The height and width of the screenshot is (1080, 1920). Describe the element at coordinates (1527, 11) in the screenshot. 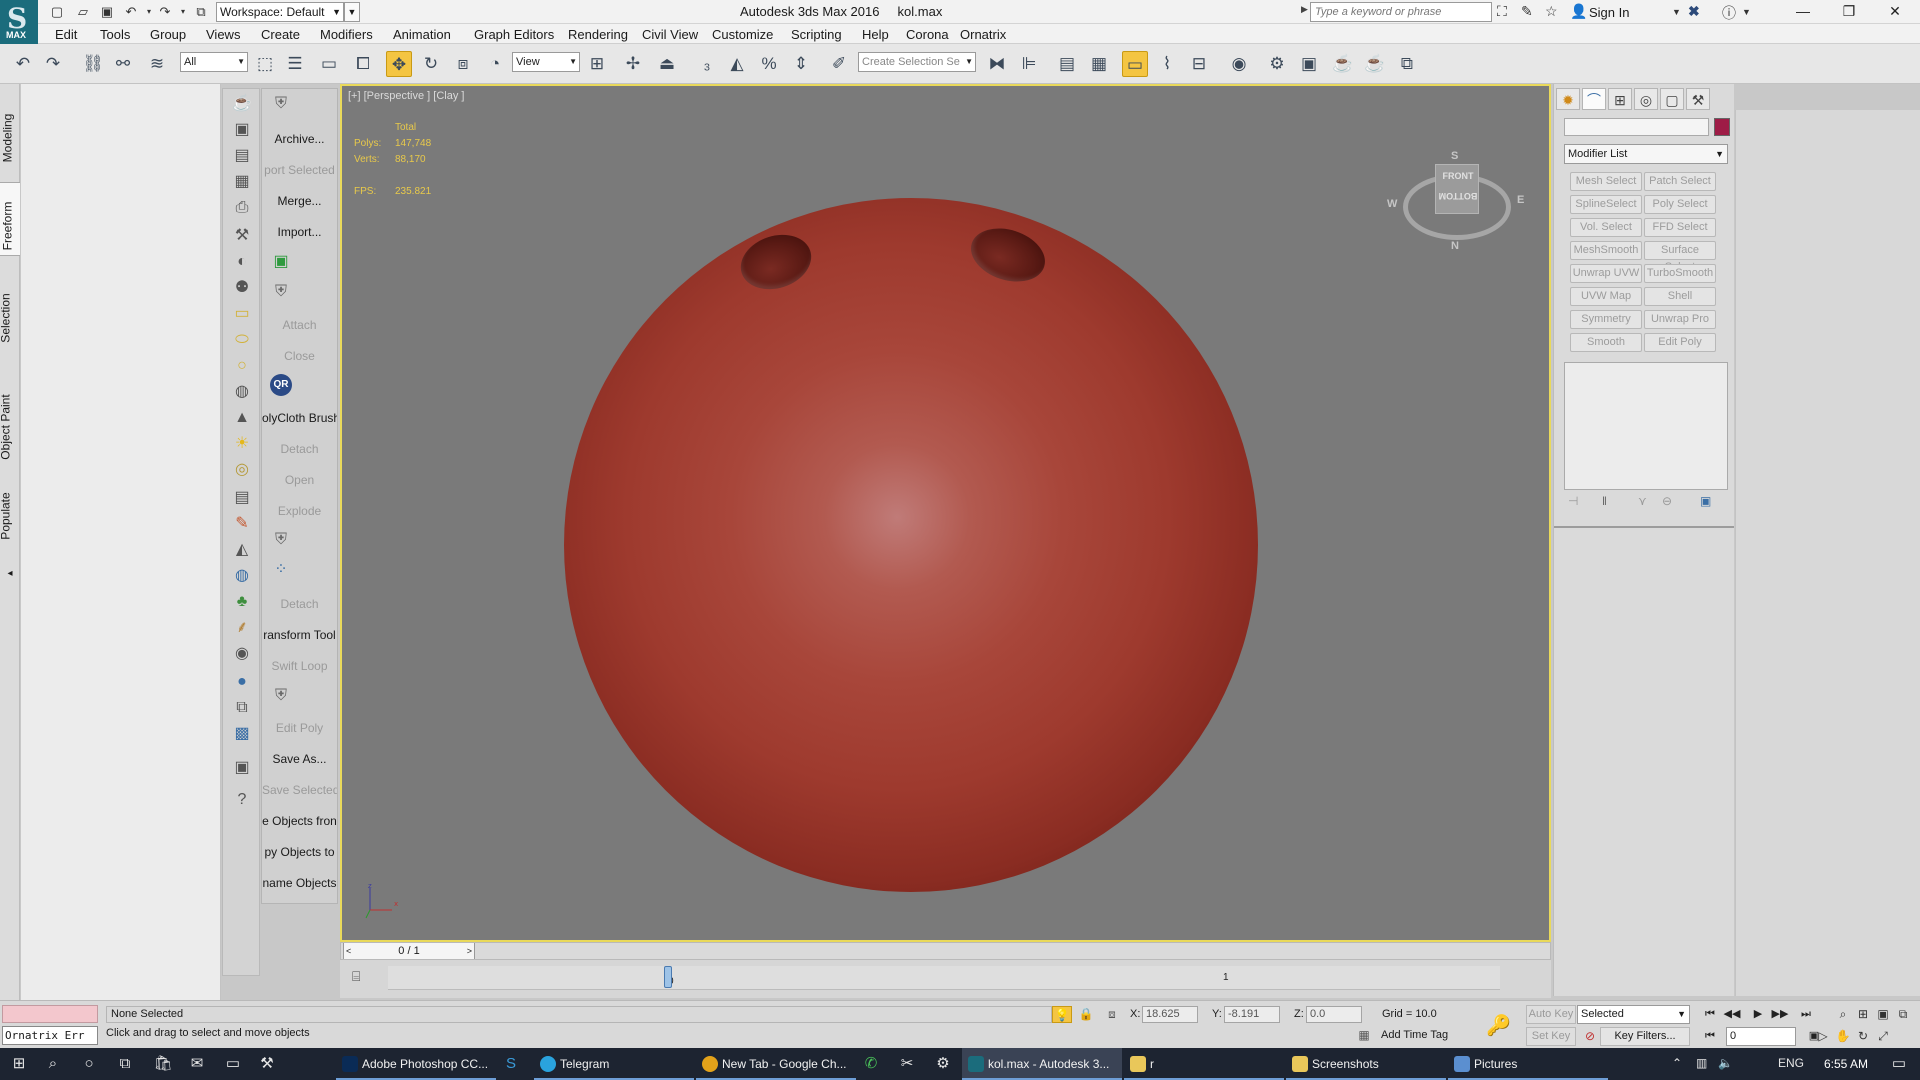

I see `subscription-icon: ✎` at that location.